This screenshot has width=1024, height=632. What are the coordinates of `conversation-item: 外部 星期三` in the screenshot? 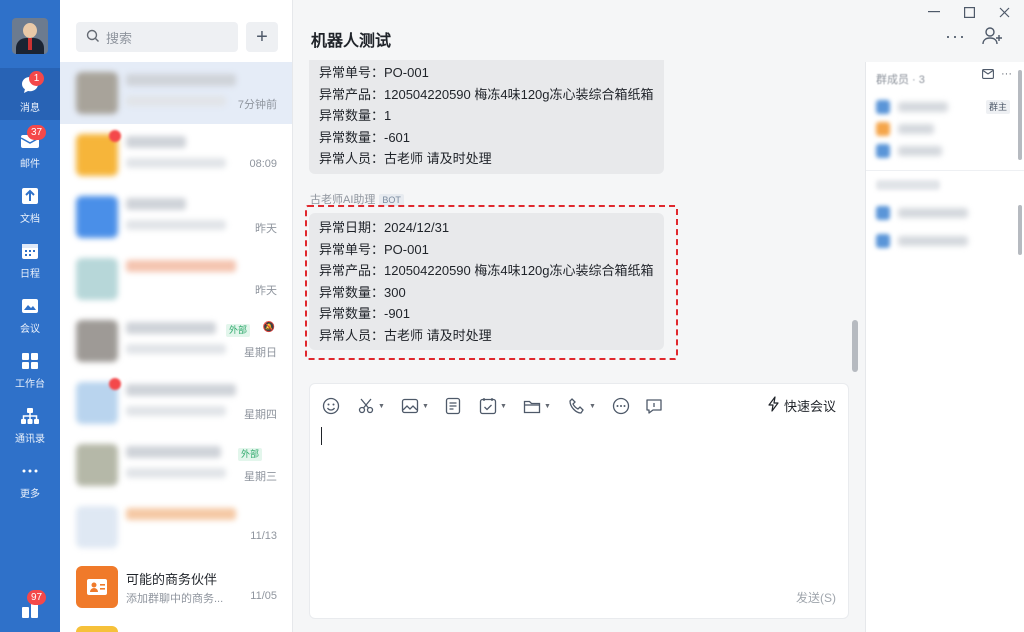 It's located at (176, 465).